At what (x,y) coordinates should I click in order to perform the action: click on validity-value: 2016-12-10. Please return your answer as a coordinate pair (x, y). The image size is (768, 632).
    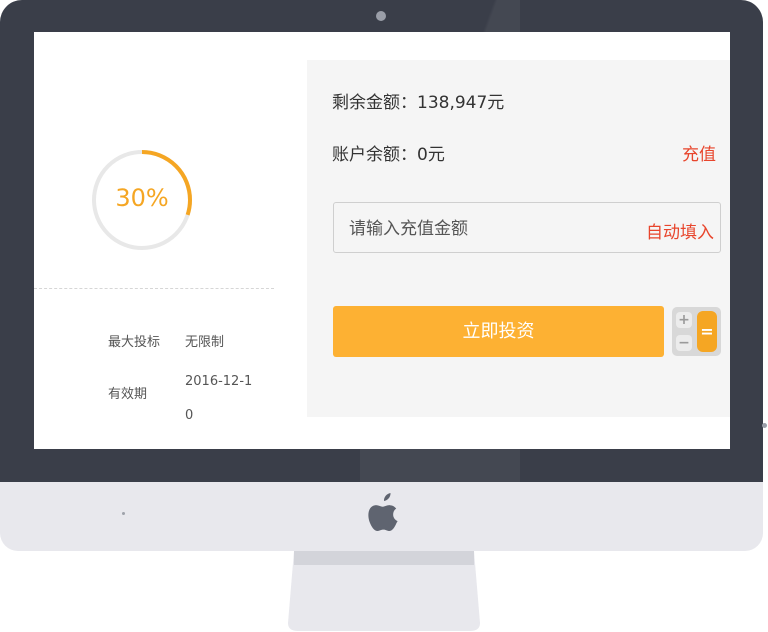
    Looking at the image, I should click on (219, 398).